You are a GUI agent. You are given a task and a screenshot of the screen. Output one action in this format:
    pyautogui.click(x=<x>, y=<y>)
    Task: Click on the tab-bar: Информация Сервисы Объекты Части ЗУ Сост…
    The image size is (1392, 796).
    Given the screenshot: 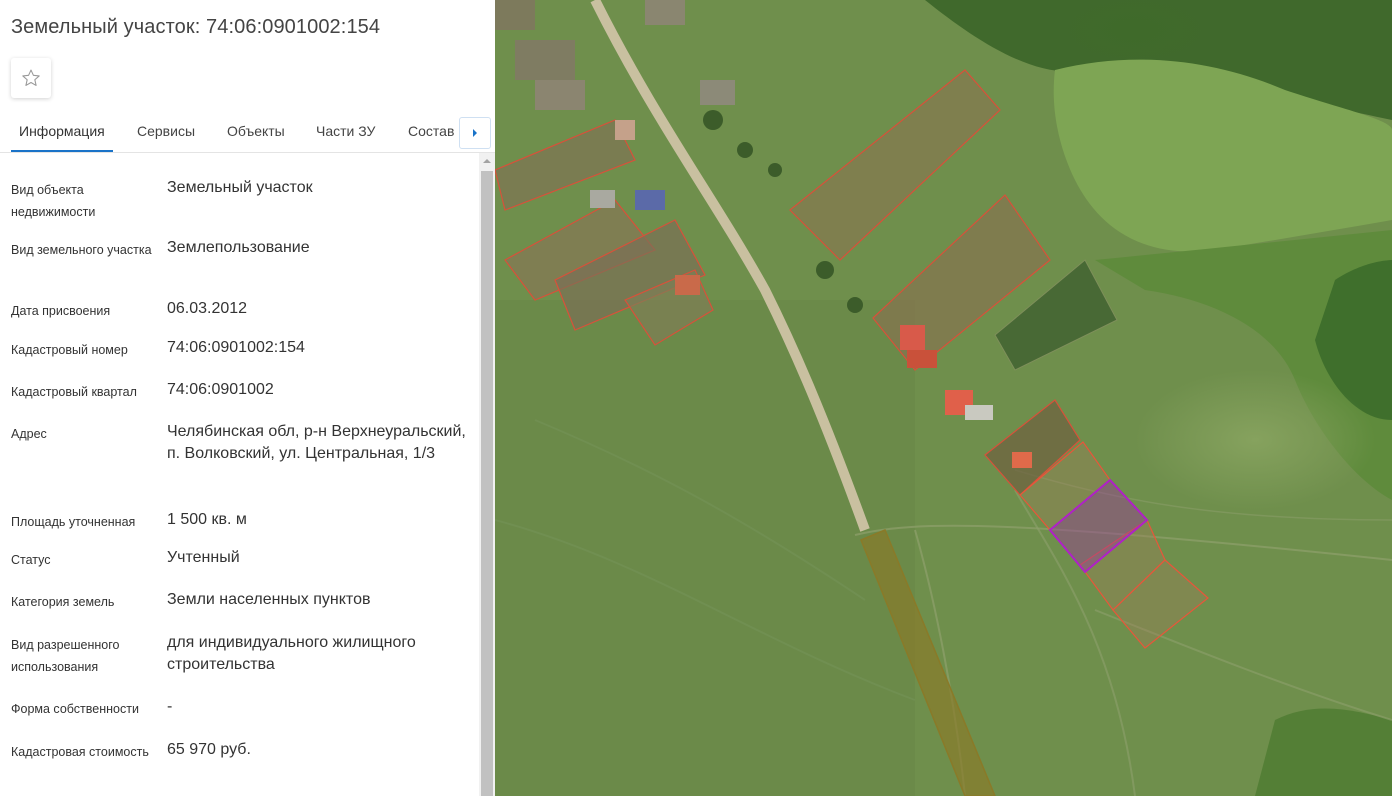 What is the action you would take?
    pyautogui.click(x=247, y=131)
    